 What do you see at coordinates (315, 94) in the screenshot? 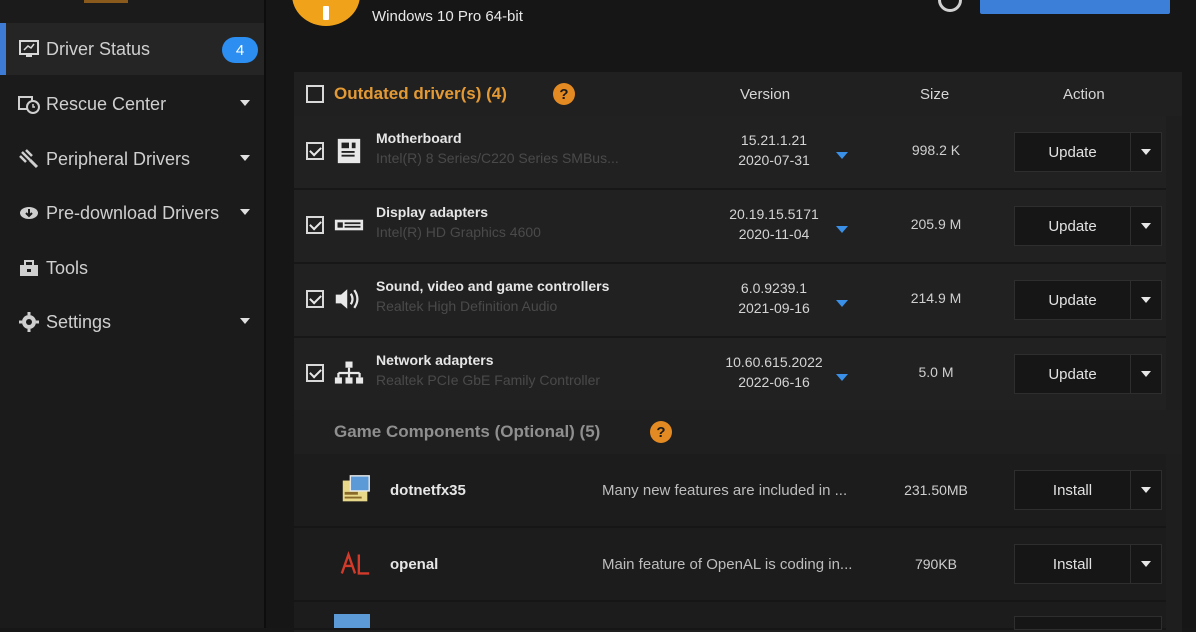
I see `select-all-checkbox` at bounding box center [315, 94].